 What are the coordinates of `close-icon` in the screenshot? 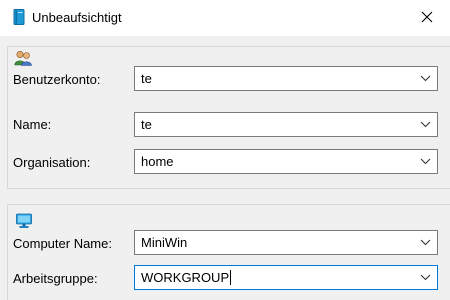 It's located at (427, 17).